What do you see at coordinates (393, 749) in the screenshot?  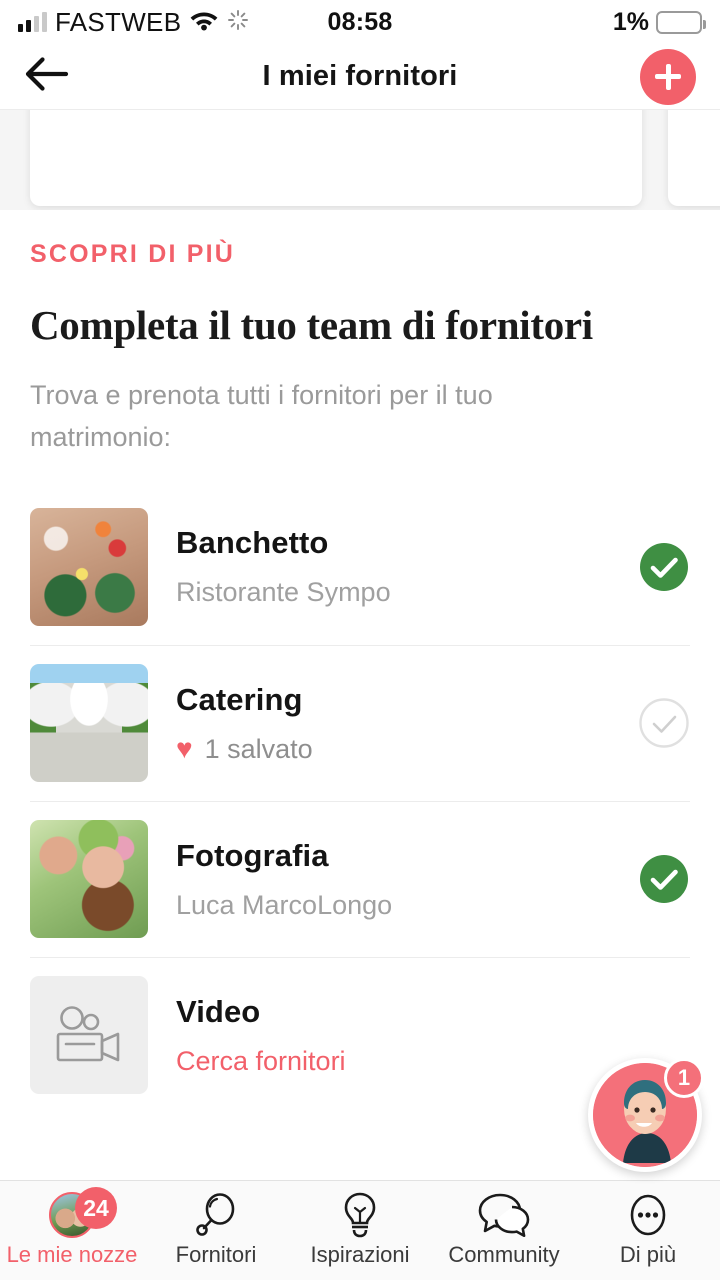 I see `vendor-saved-count: ♥ 1 salvato` at bounding box center [393, 749].